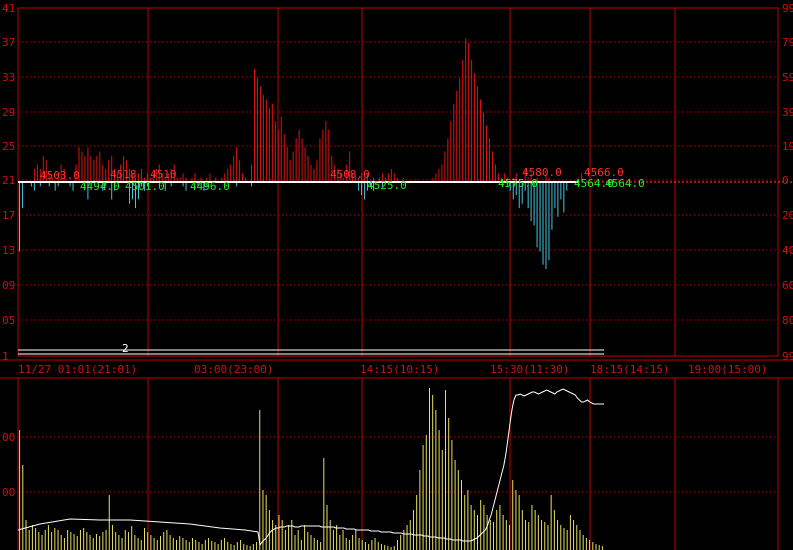 The image size is (793, 550). I want to click on price-label: 4566.0, so click(604, 172).